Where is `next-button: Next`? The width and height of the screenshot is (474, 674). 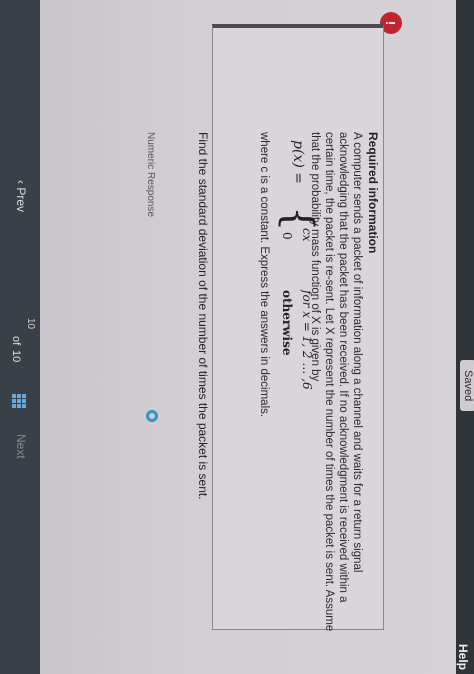
next-button: Next is located at coordinates (21, 446).